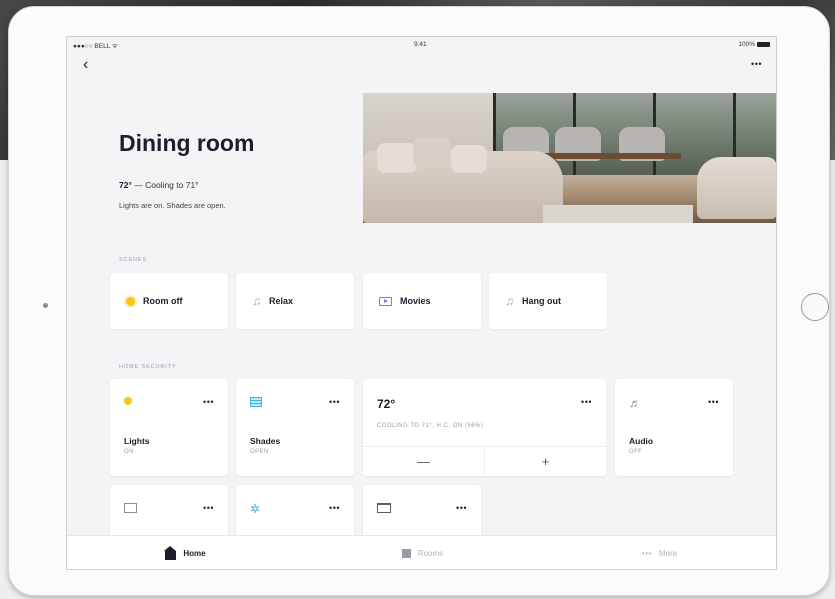 The image size is (835, 599). Describe the element at coordinates (815, 307) in the screenshot. I see `home-hardware-button` at that location.